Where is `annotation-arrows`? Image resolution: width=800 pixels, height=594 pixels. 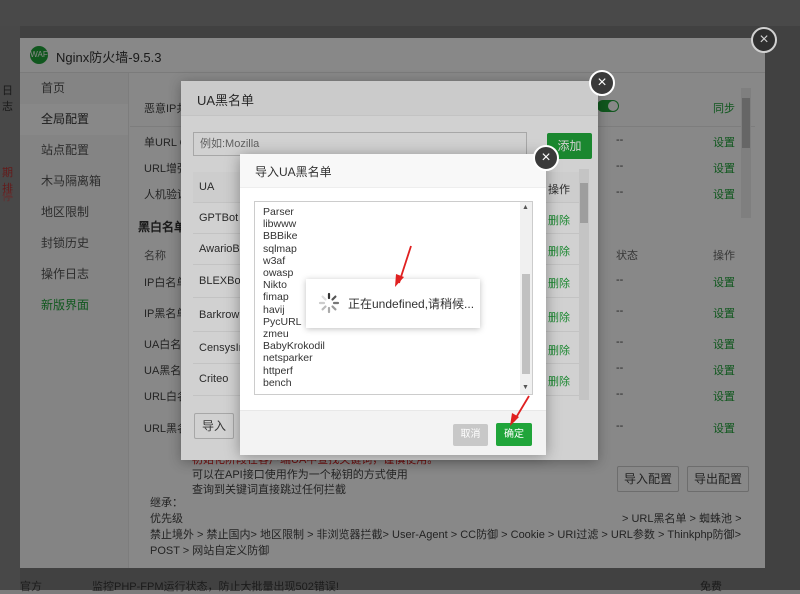
annotation-arrows is located at coordinates (462, 335).